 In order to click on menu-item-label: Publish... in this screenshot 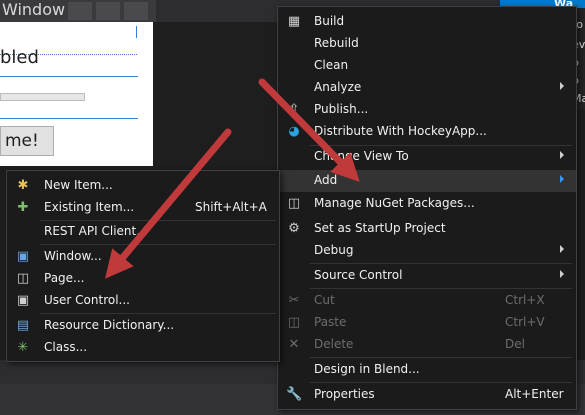, I will do `click(341, 109)`.